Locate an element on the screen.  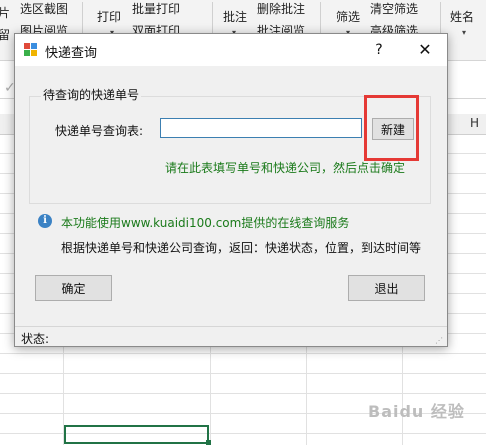
ribbon-item-batch-print: 批量打印 is located at coordinates (156, 8).